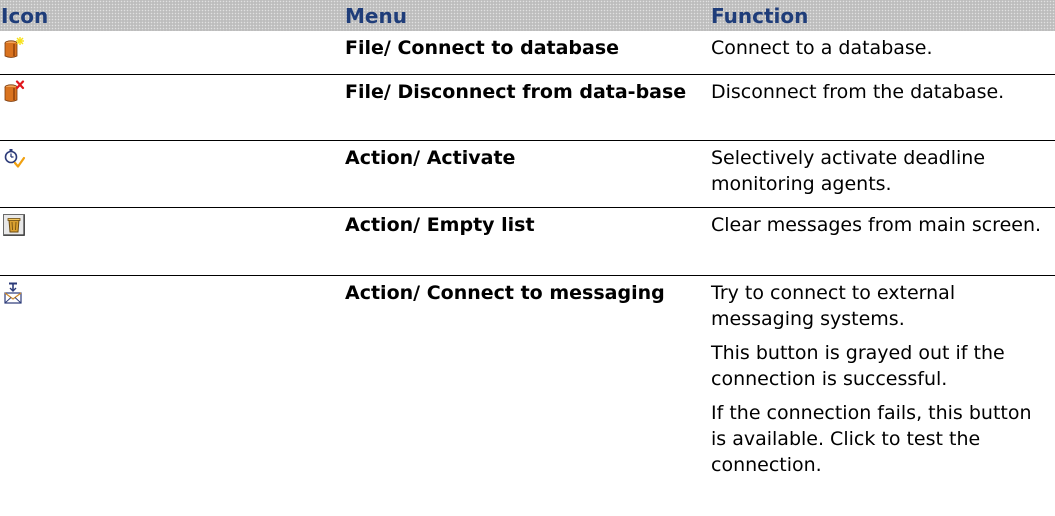 The image size is (1055, 516). Describe the element at coordinates (881, 107) in the screenshot. I see `function-cell: Disconnect from the database.` at that location.